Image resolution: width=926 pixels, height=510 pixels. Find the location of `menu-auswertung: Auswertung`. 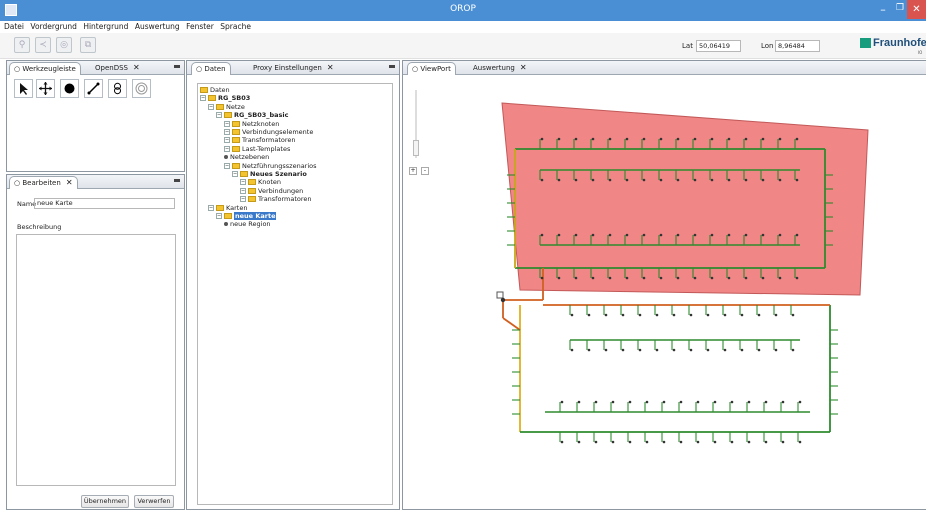

menu-auswertung: Auswertung is located at coordinates (157, 27).